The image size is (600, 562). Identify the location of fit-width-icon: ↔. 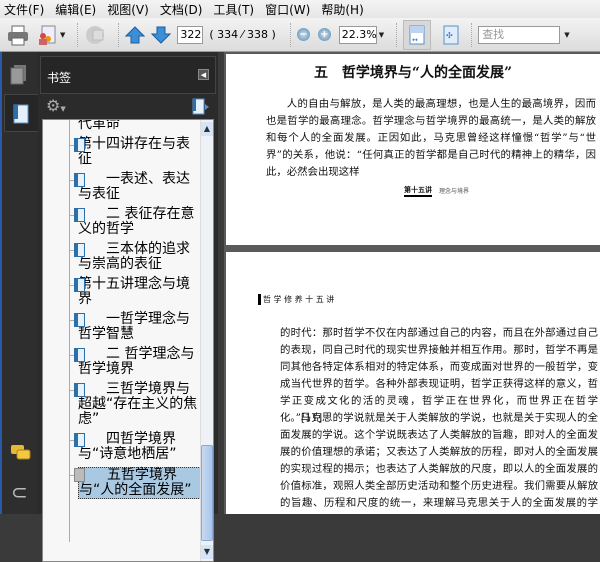
(417, 34).